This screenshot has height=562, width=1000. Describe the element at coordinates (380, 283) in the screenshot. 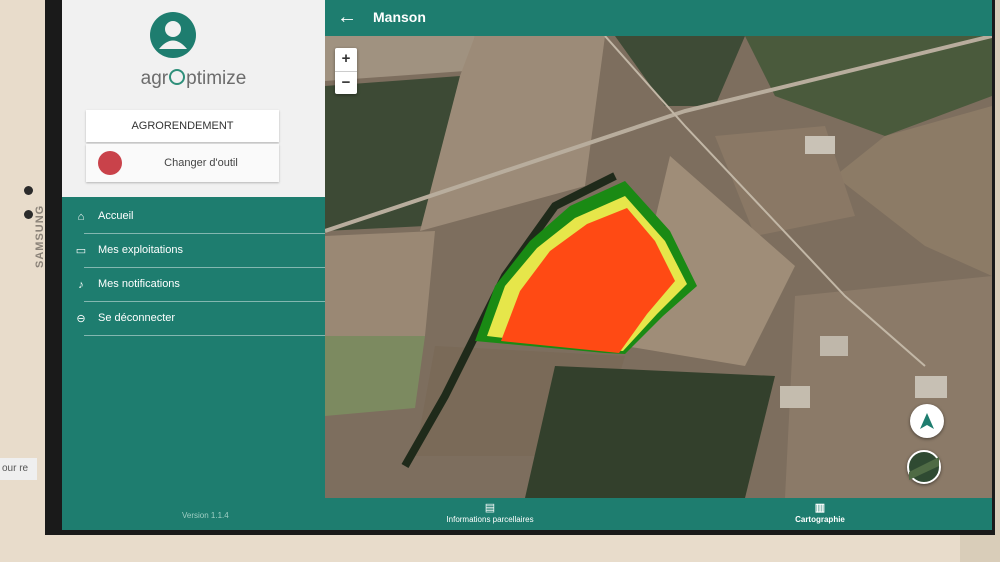

I see `field-left` at that location.